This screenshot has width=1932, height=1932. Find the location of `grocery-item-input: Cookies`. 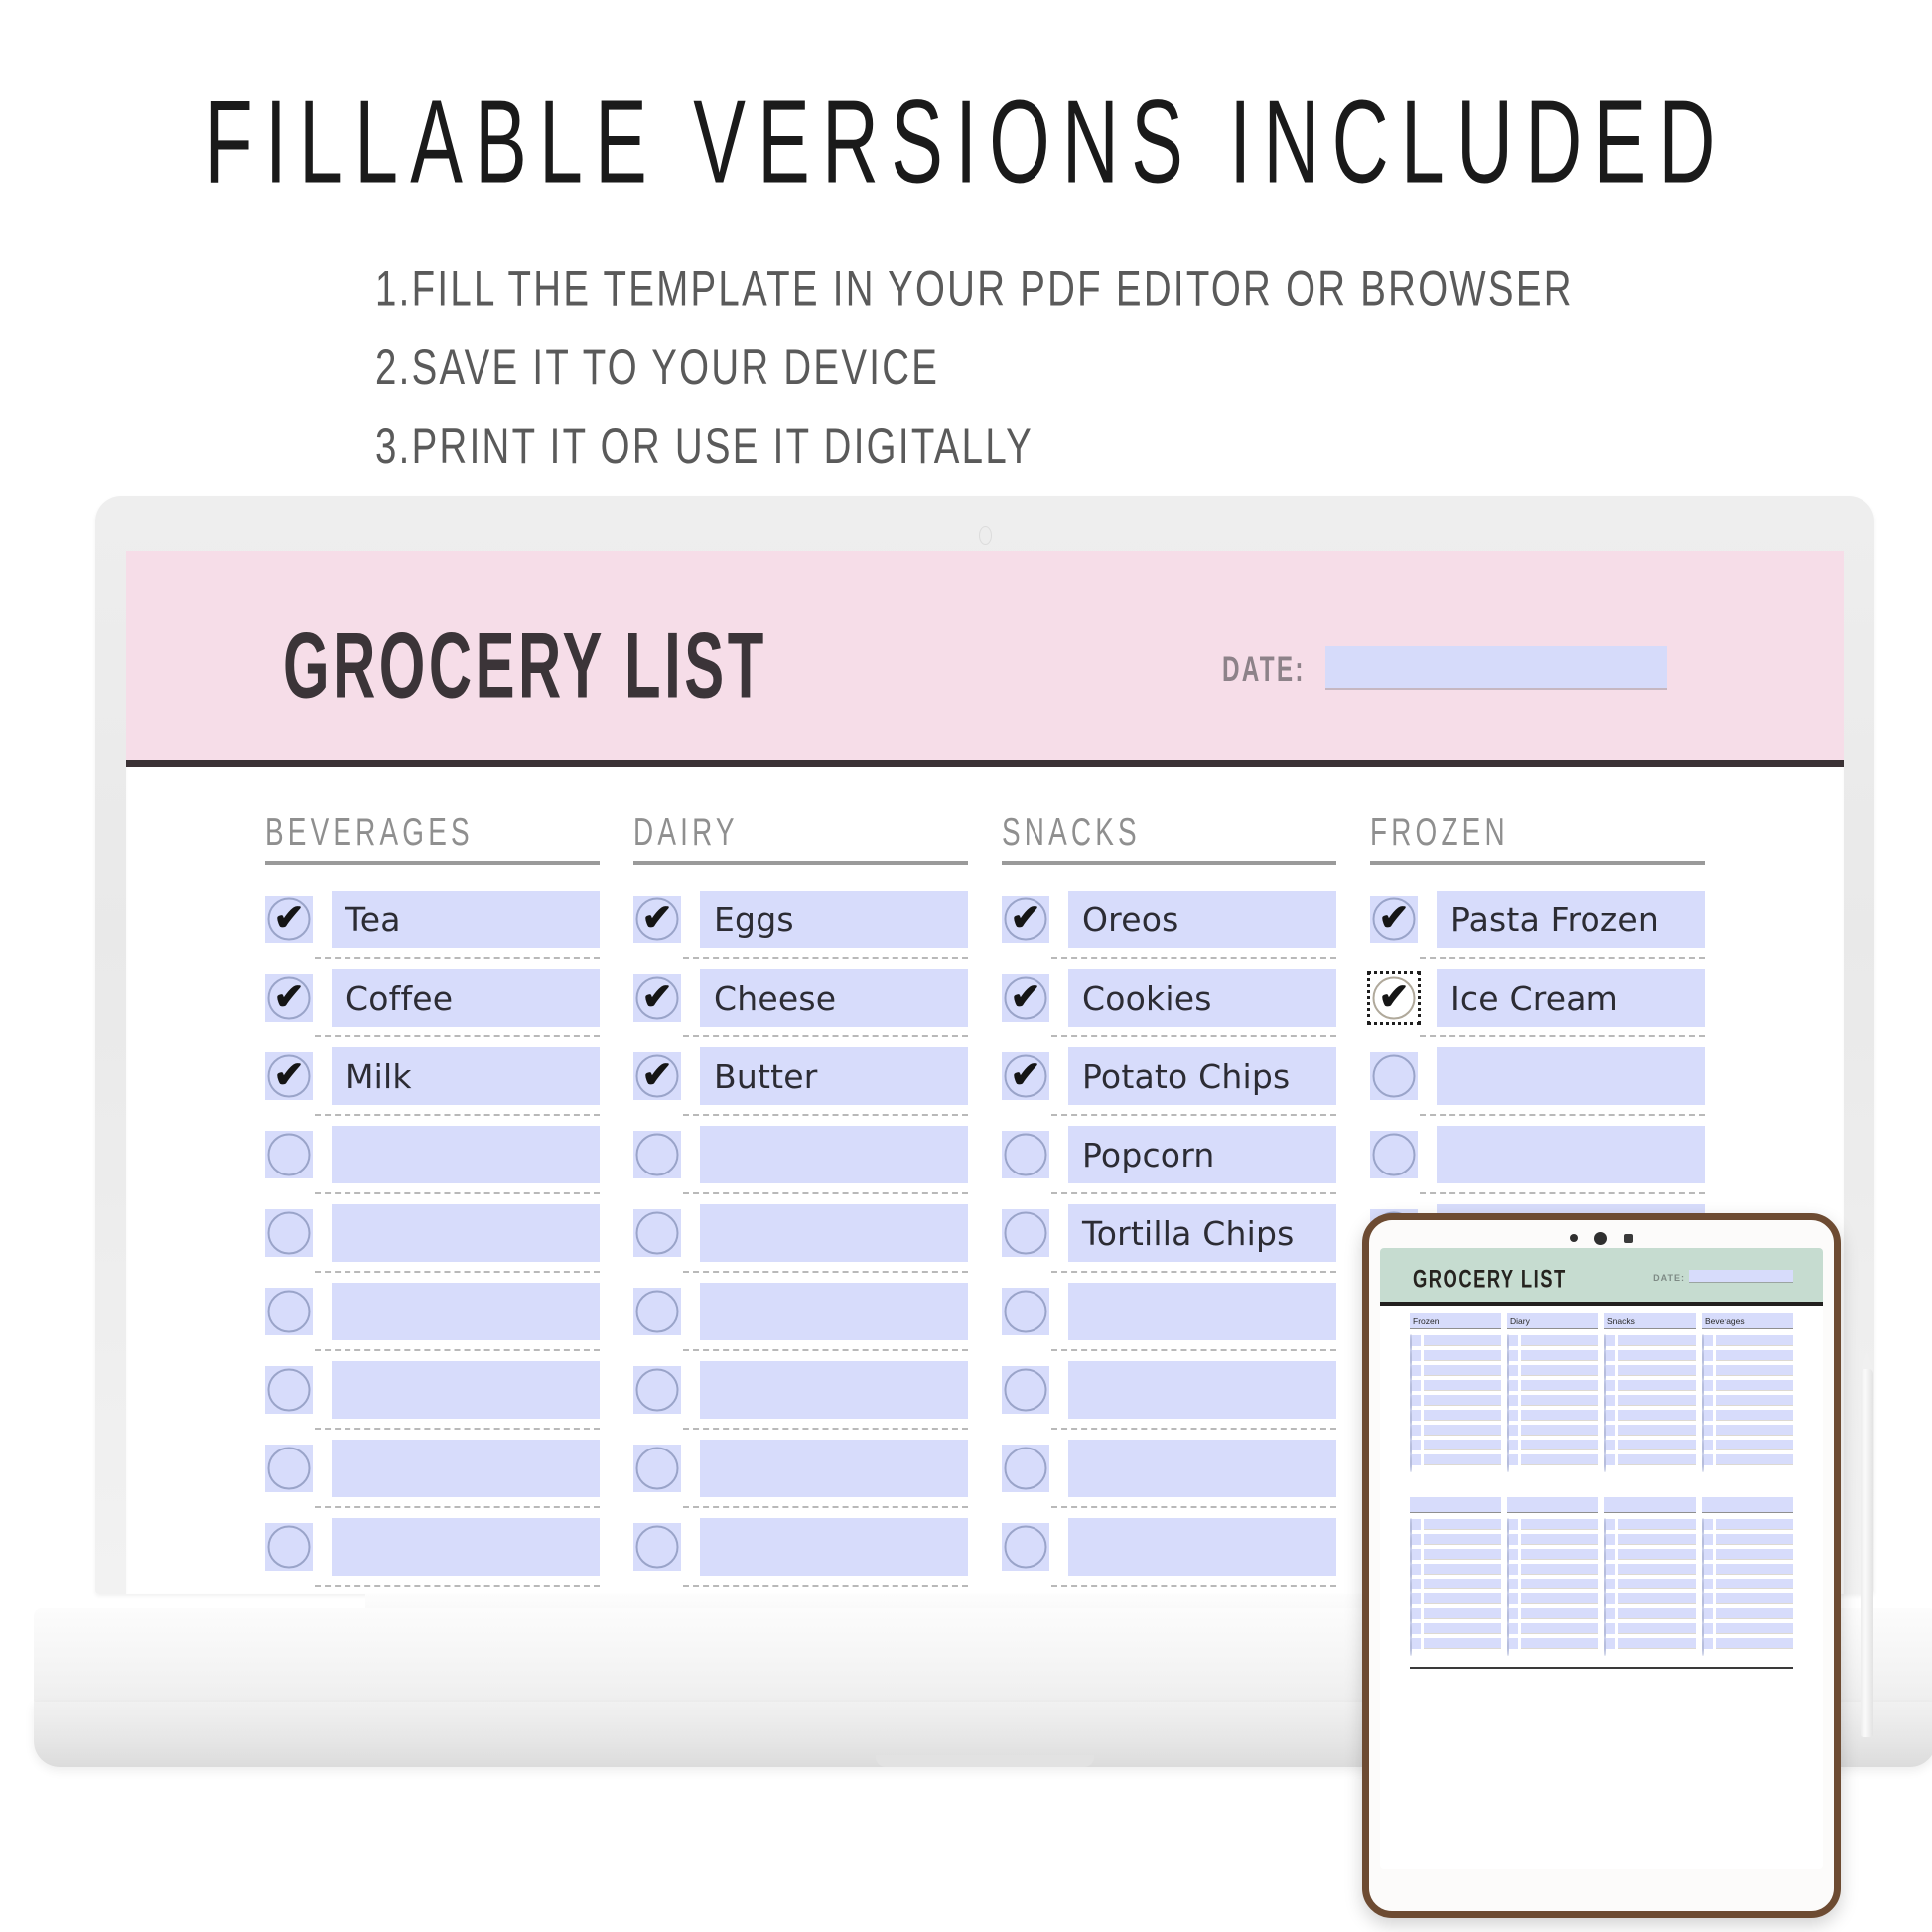

grocery-item-input: Cookies is located at coordinates (1202, 998).